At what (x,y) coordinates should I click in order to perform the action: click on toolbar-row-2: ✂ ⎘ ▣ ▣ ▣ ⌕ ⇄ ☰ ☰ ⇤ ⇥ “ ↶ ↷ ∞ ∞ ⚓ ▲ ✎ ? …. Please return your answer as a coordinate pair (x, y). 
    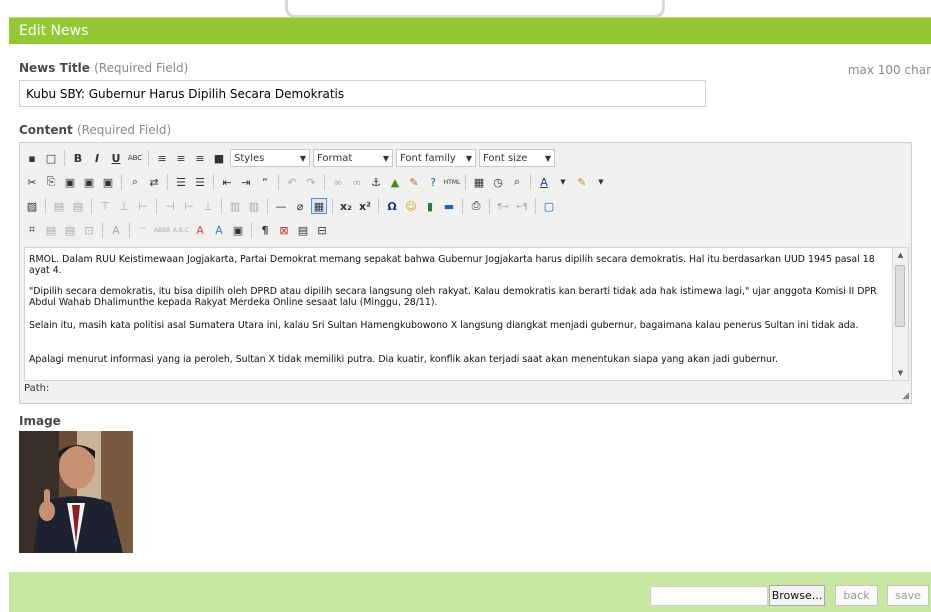
    Looking at the image, I should click on (316, 182).